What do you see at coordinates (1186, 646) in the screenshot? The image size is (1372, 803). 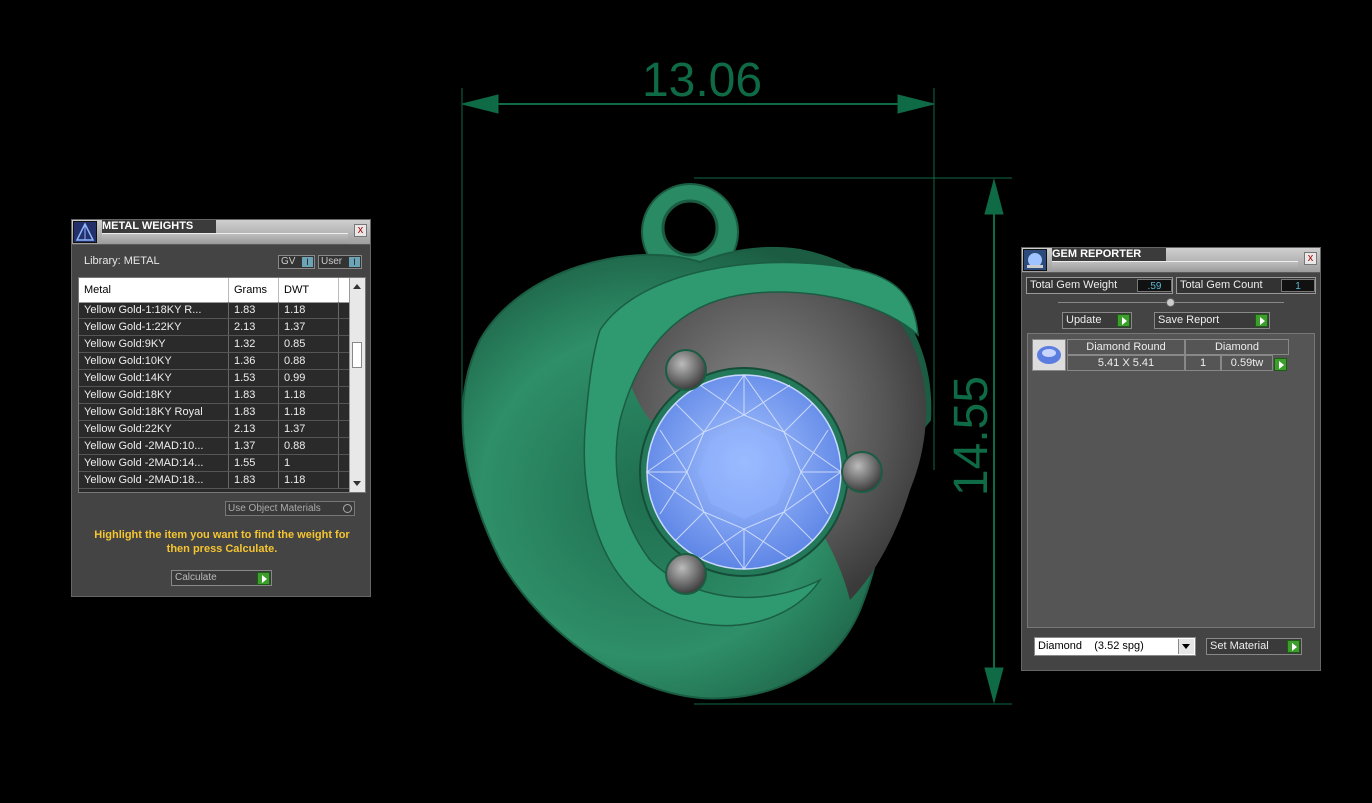 I see `chevron-down-icon` at bounding box center [1186, 646].